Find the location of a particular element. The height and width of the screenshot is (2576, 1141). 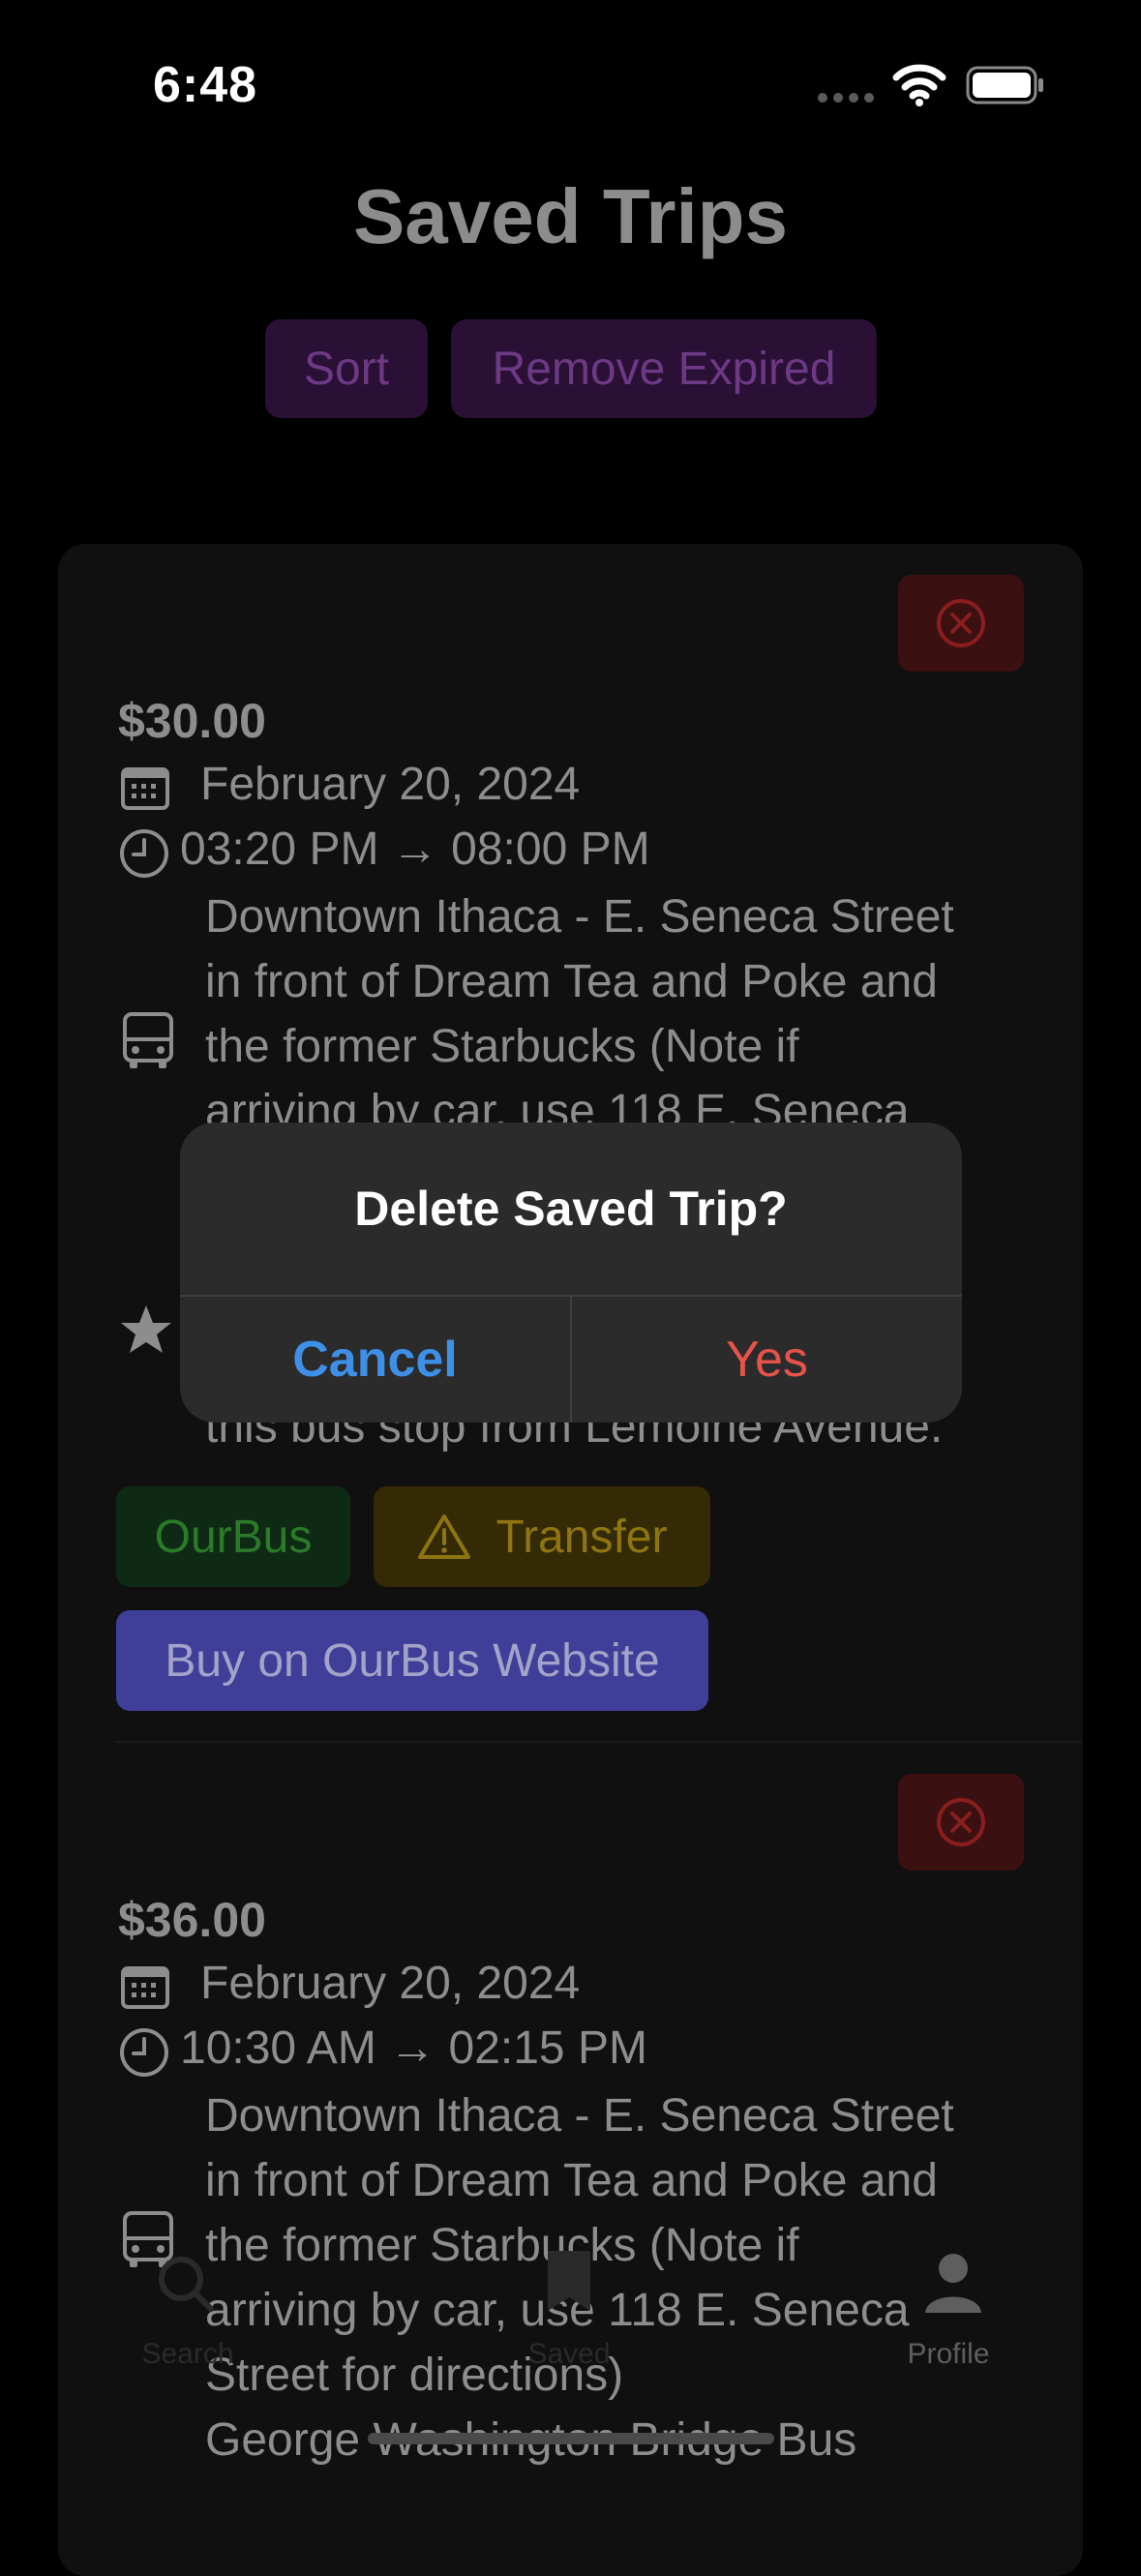

trip-departure-time: 03:20 PM is located at coordinates (280, 849).